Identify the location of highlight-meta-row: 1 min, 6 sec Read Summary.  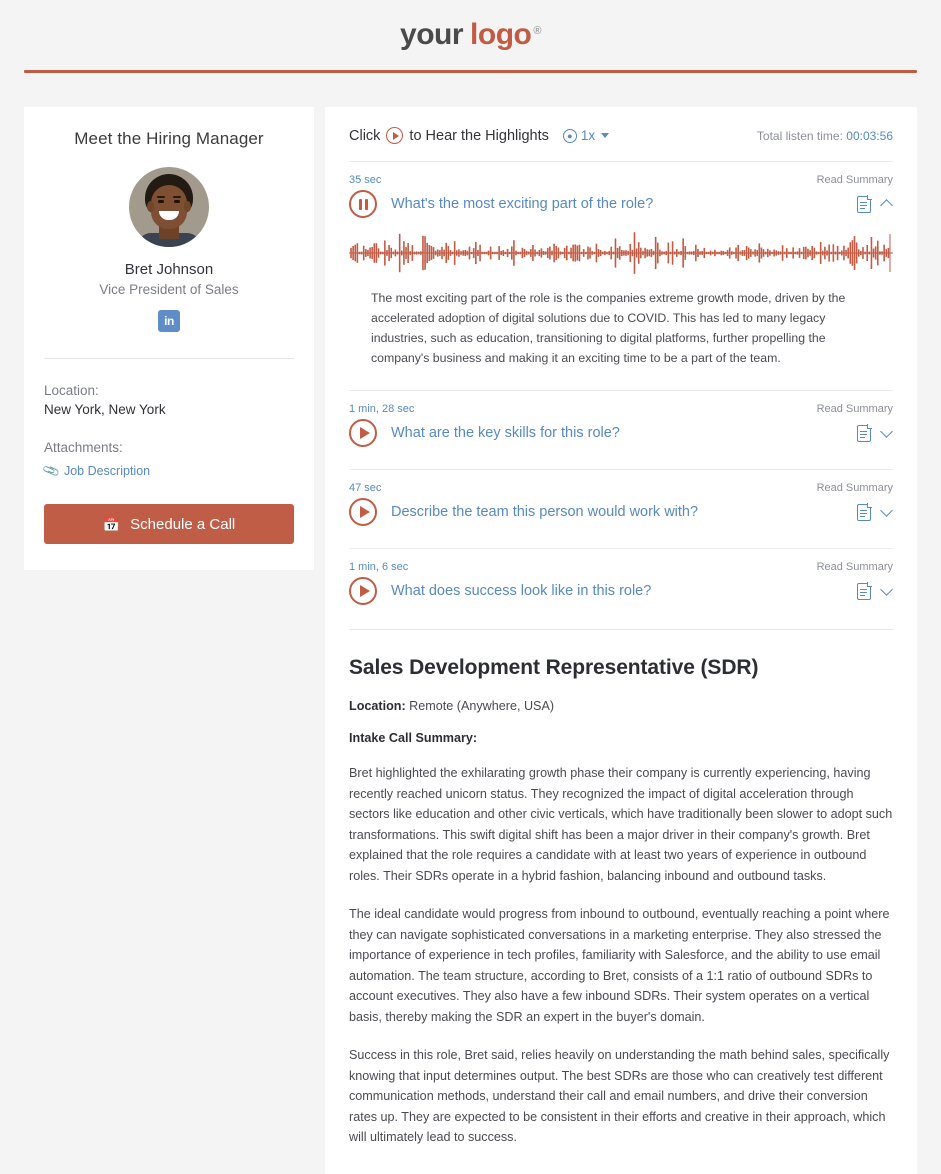
(621, 567).